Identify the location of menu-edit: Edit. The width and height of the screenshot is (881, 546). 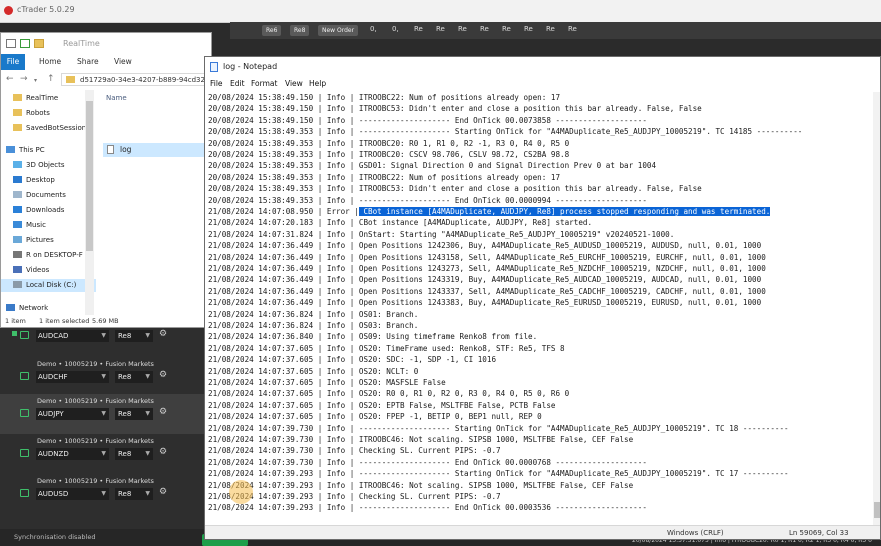
(237, 83).